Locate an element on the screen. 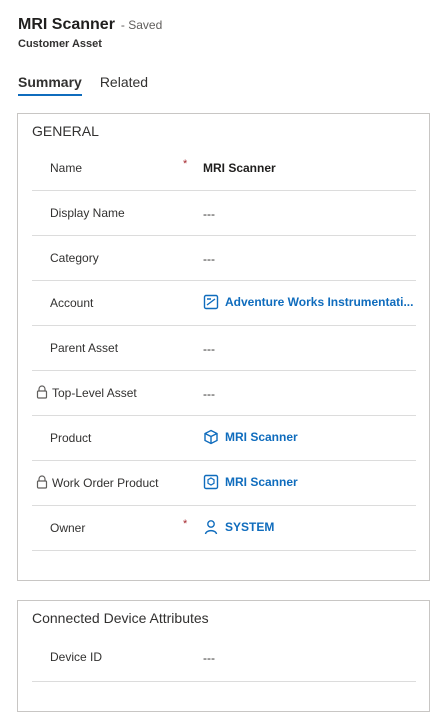 The image size is (442, 720). field-row-product: Product MRI Scanner is located at coordinates (224, 438).